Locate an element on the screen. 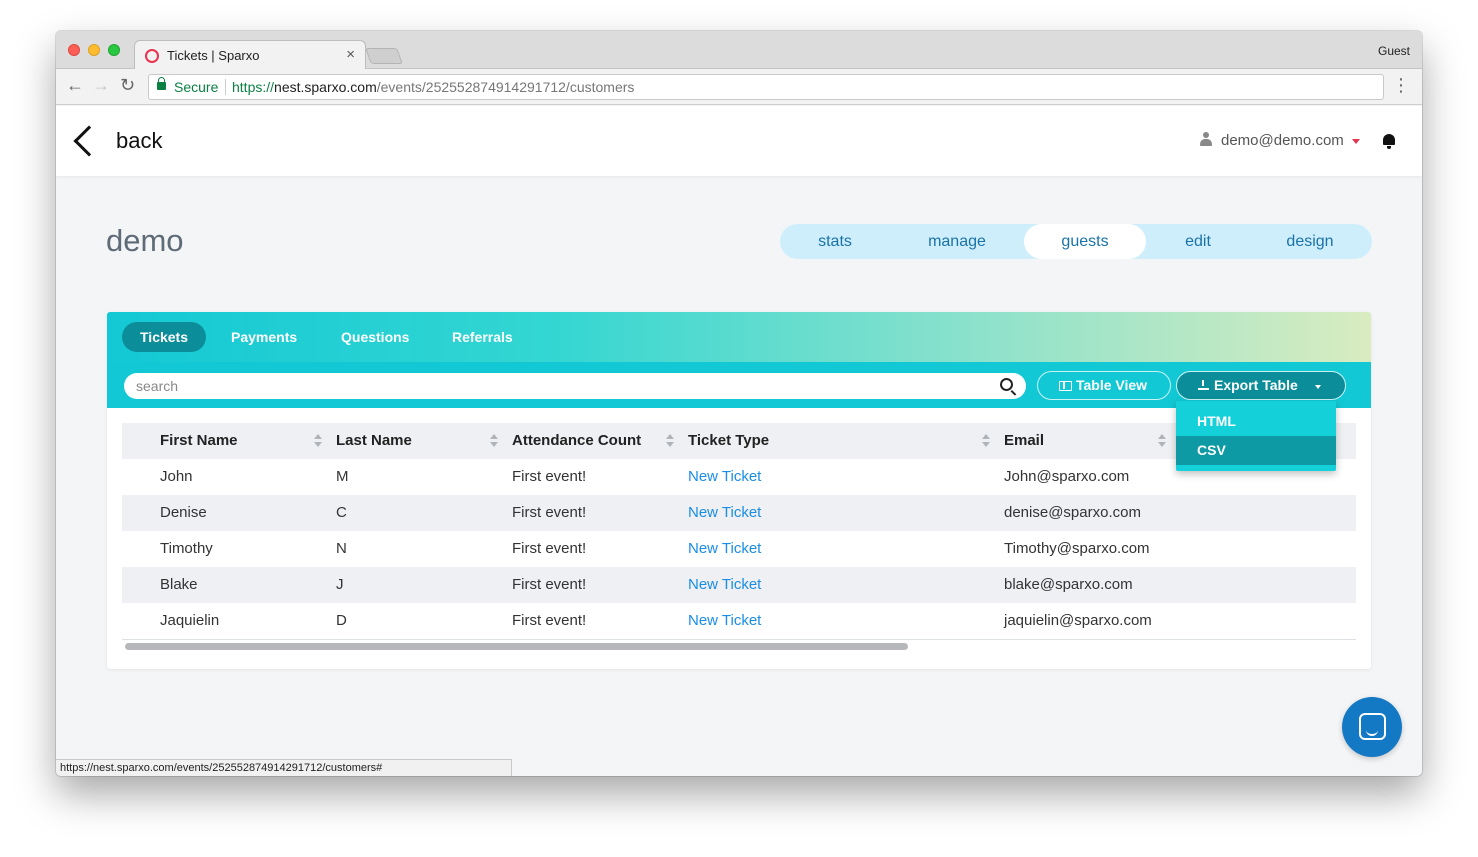 The width and height of the screenshot is (1478, 857). table-view-label: Table View is located at coordinates (1112, 385).